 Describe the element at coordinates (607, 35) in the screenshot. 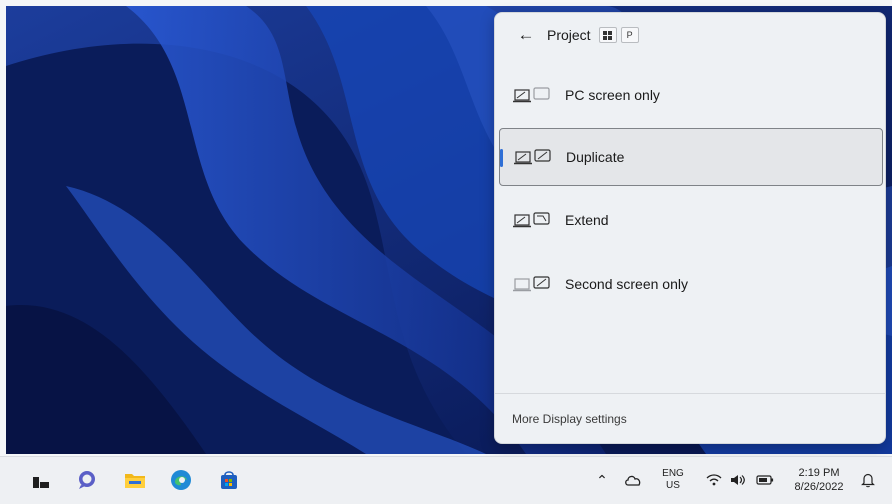

I see `windows-key-icon` at that location.